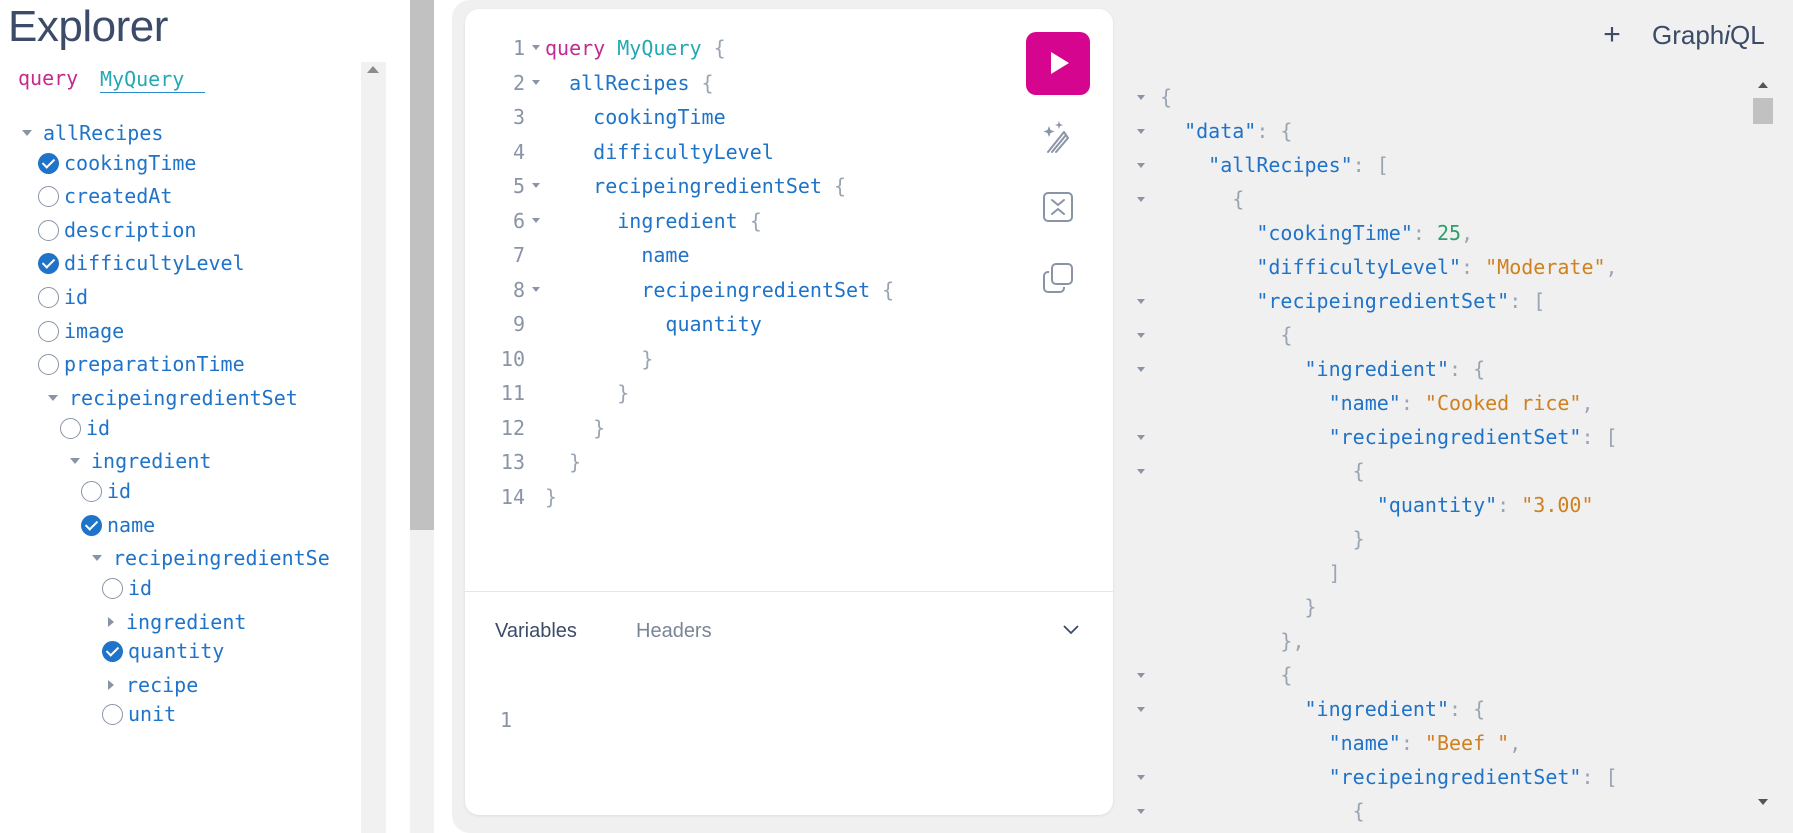 This screenshot has width=1793, height=833. What do you see at coordinates (765, 497) in the screenshot?
I see `query-line: 14}` at bounding box center [765, 497].